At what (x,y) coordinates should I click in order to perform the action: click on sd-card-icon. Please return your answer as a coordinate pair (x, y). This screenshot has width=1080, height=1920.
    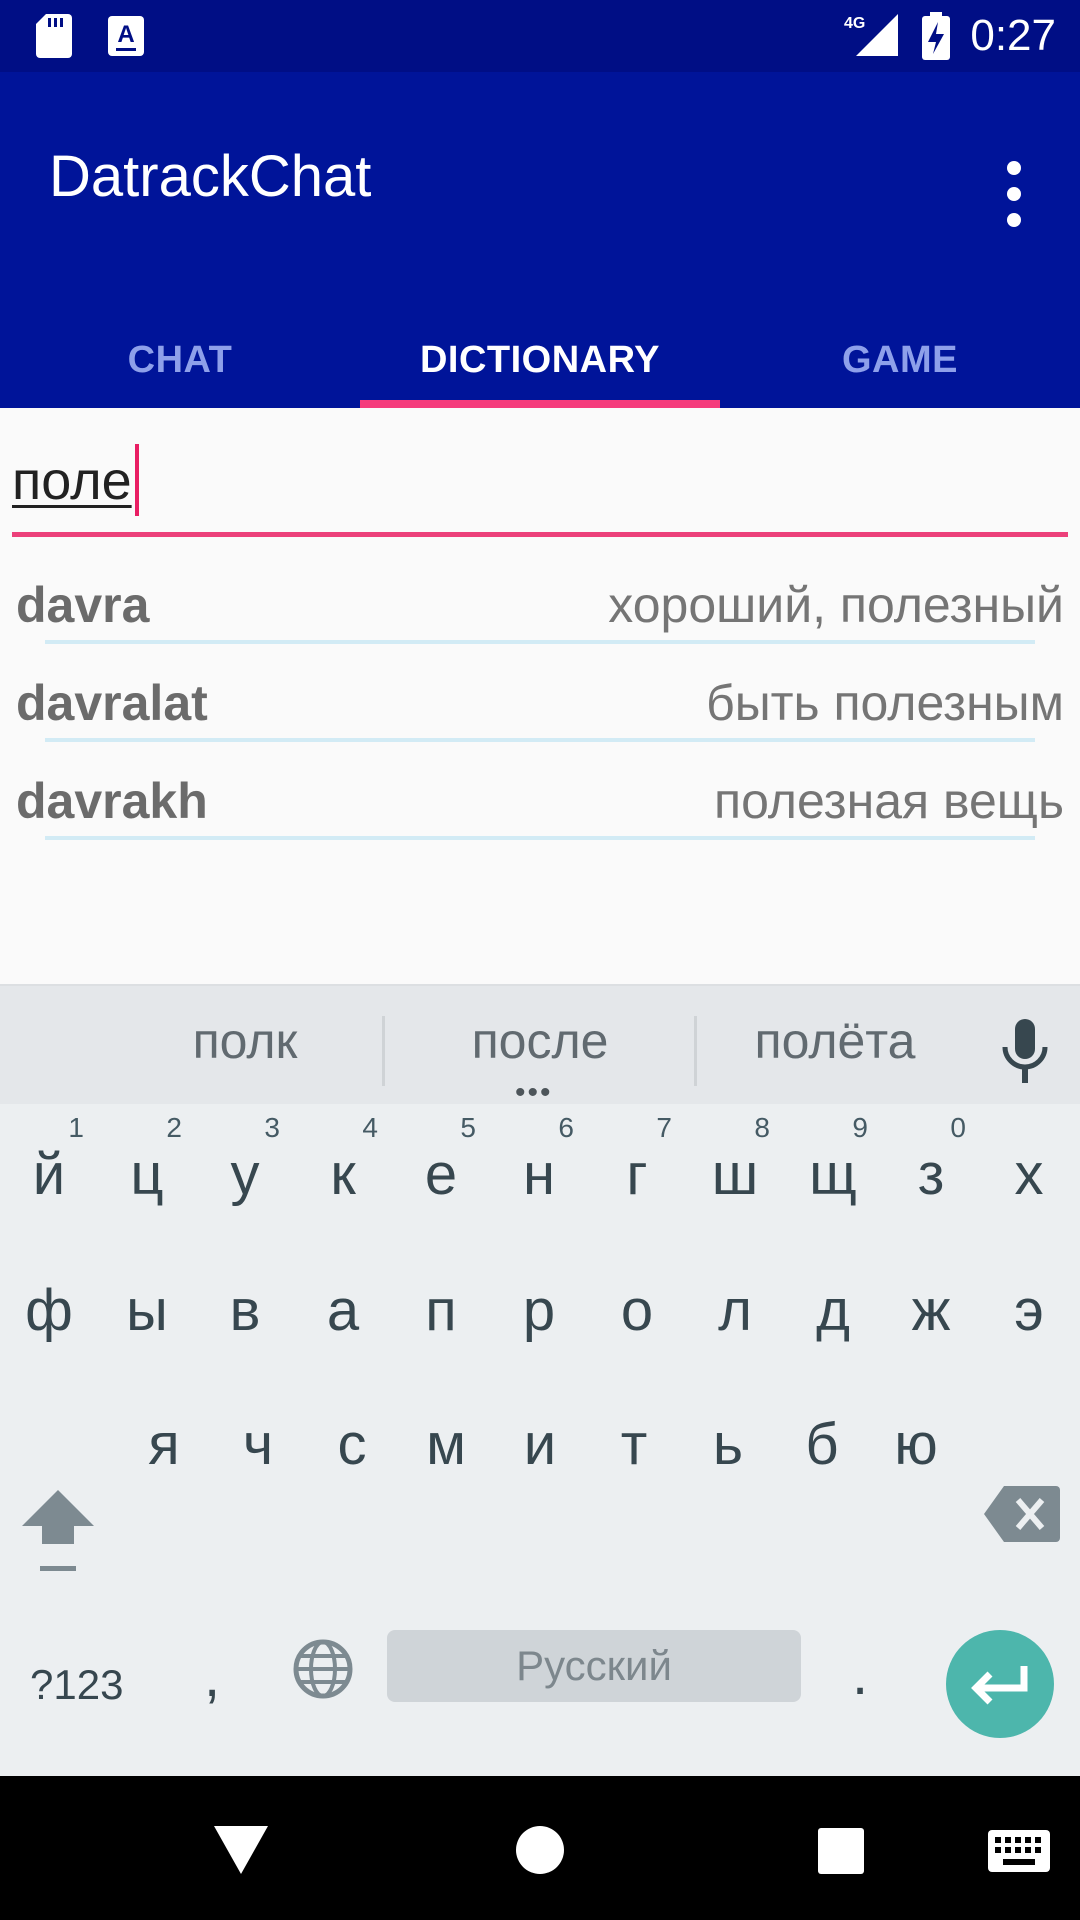
    Looking at the image, I should click on (54, 36).